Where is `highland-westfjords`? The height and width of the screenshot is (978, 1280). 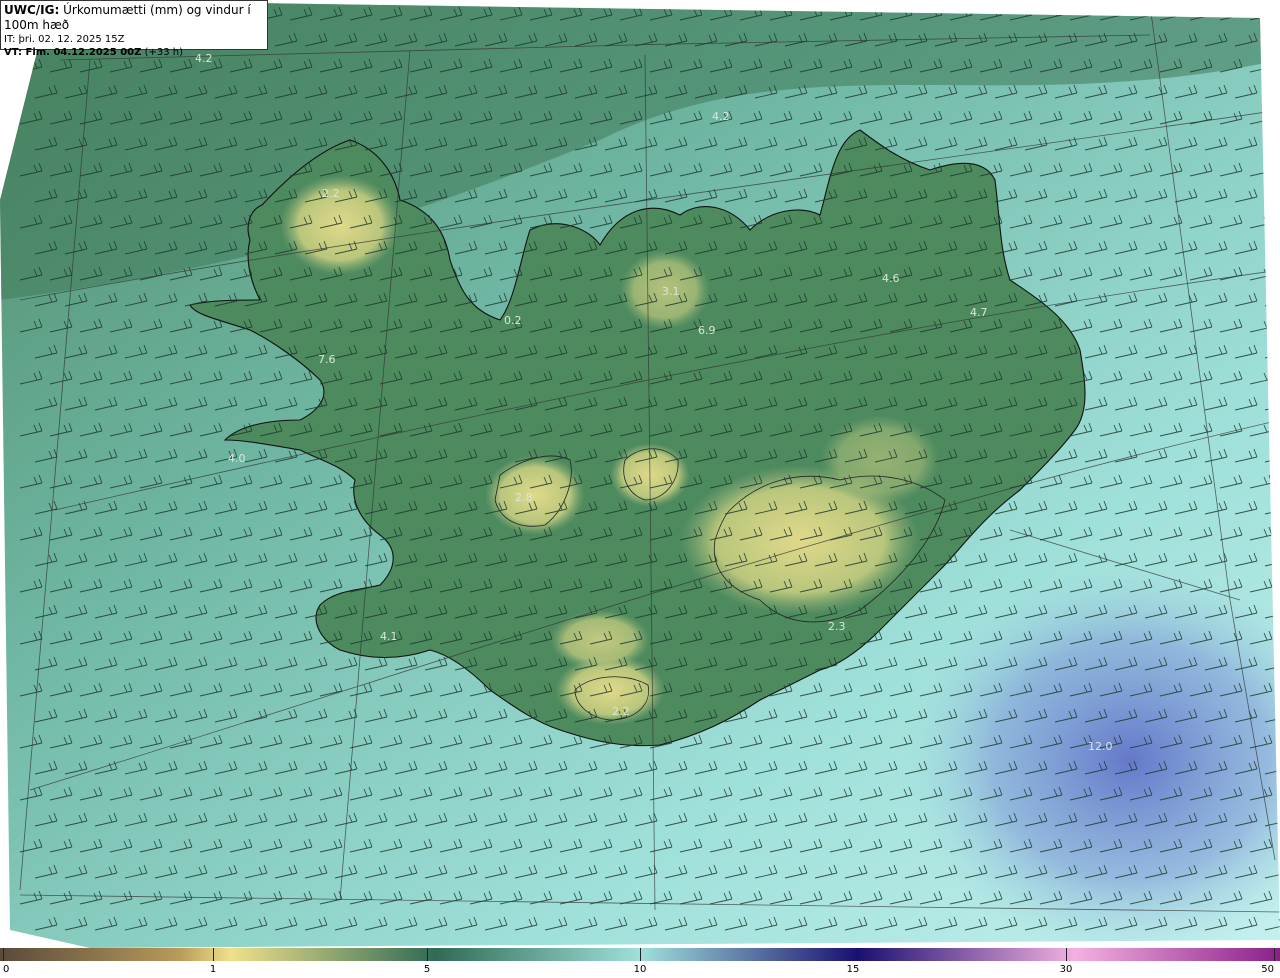 highland-westfjords is located at coordinates (340, 225).